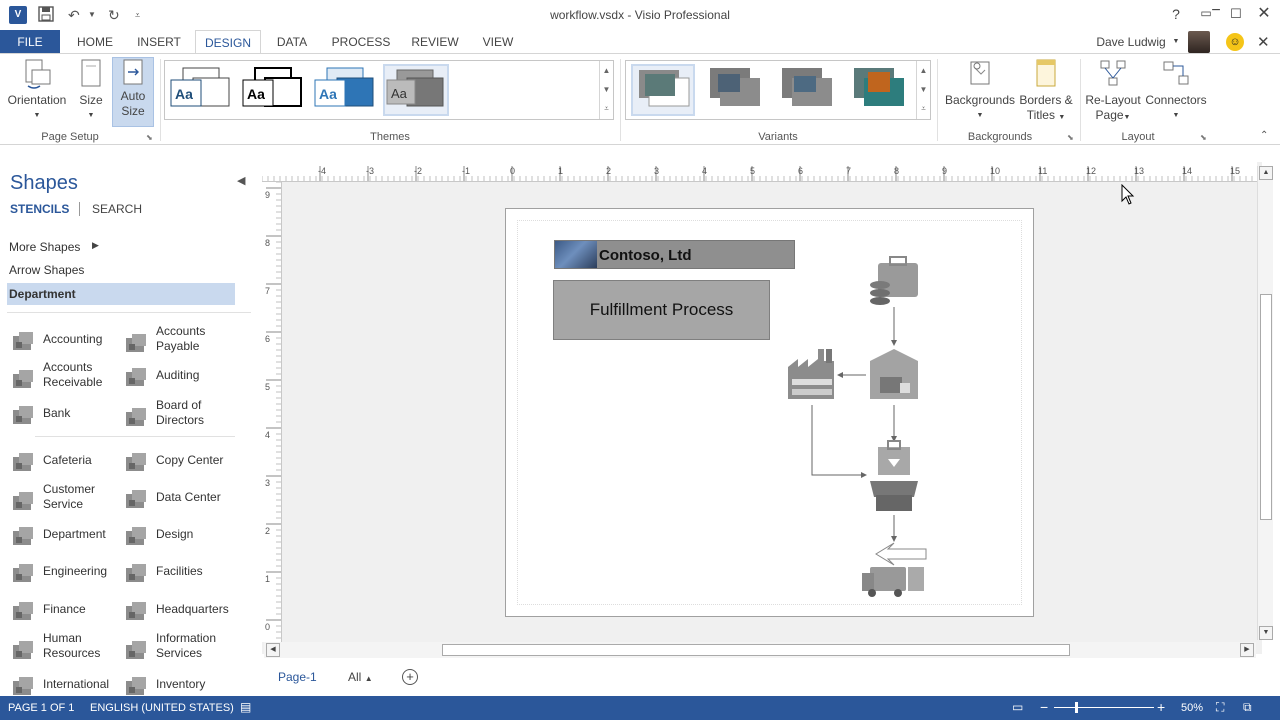 This screenshot has height=720, width=1280. I want to click on h-ruler-label: 5, so click(752, 171).